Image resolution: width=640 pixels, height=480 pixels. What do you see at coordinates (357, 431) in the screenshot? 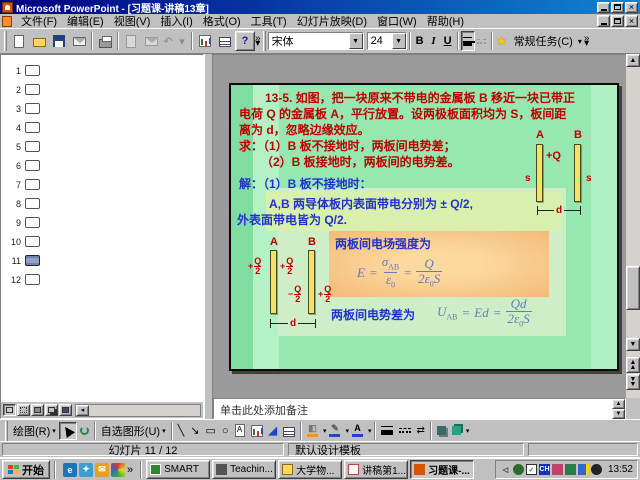
I see `font-color-button: A` at bounding box center [357, 431].